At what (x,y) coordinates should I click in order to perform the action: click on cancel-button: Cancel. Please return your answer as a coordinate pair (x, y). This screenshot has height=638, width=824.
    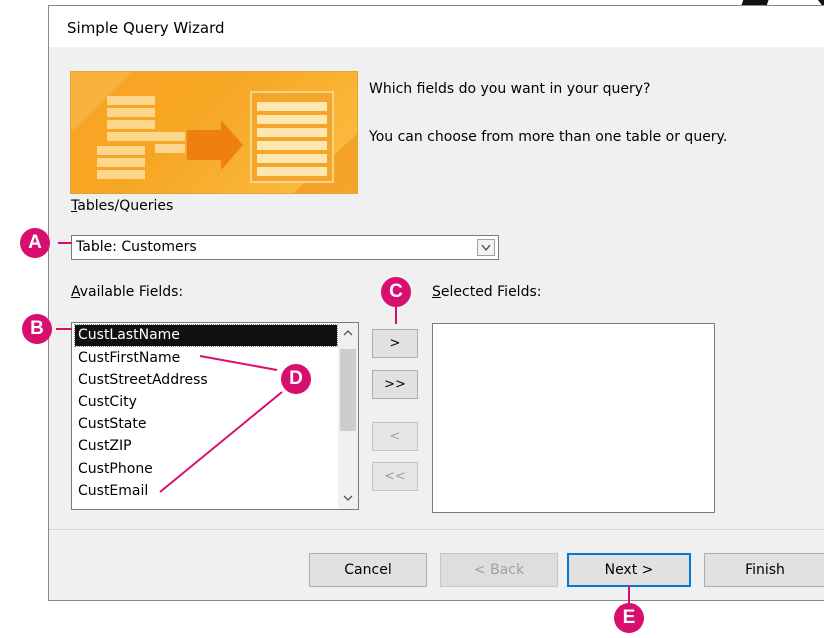
    Looking at the image, I should click on (368, 570).